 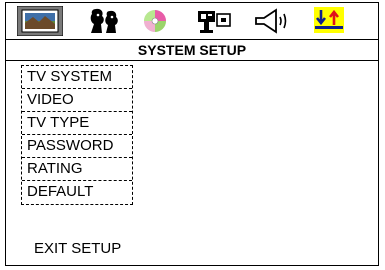 What do you see at coordinates (77, 249) in the screenshot?
I see `exit-setup-button: EXIT SETUP` at bounding box center [77, 249].